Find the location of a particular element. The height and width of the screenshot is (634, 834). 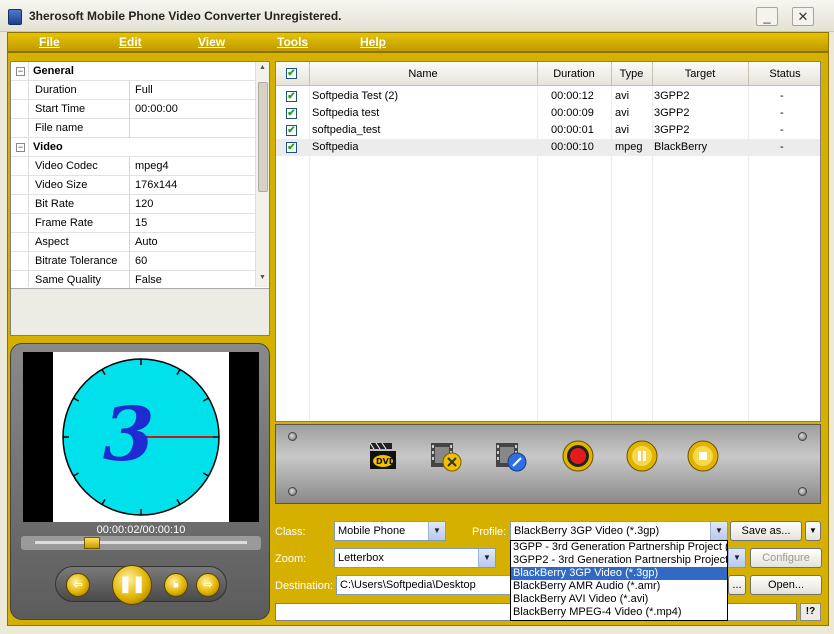

previous-icon: ⇦ is located at coordinates (78, 585).